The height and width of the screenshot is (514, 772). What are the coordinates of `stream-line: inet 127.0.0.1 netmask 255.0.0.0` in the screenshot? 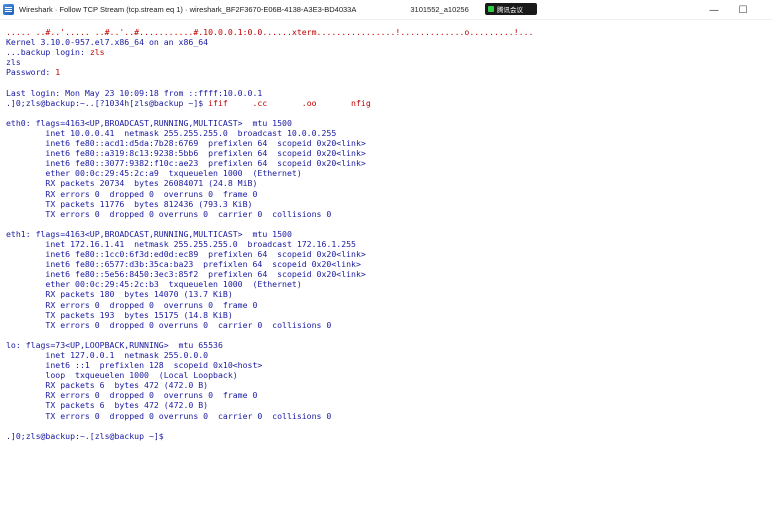 It's located at (389, 355).